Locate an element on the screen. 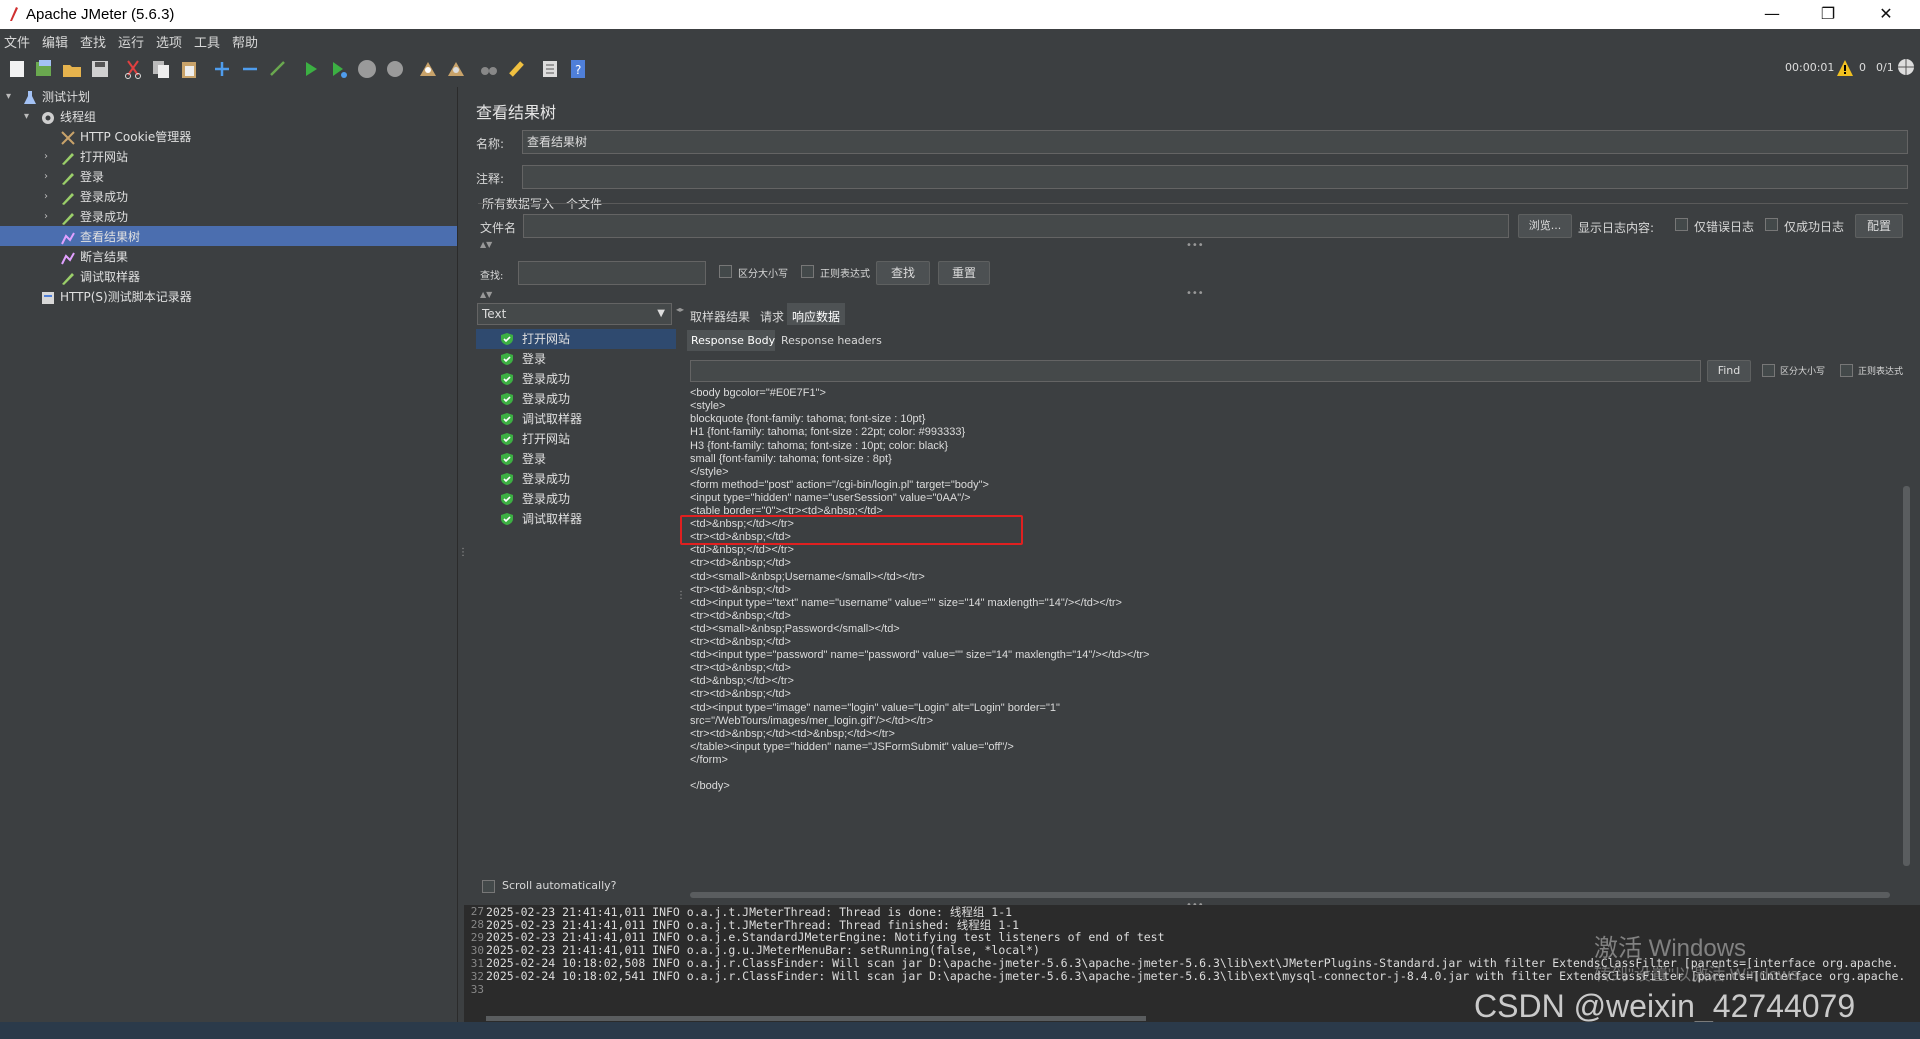 The image size is (1920, 1039). tree-node-cookie-manager: HTTP Cookie管理器 is located at coordinates (125, 137).